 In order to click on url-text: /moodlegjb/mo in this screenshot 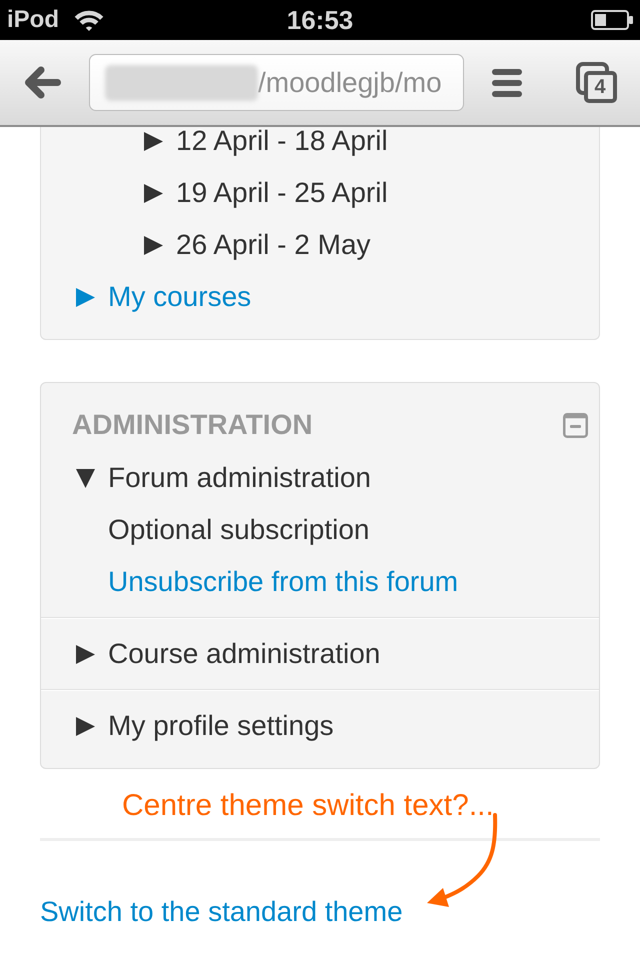, I will do `click(350, 83)`.